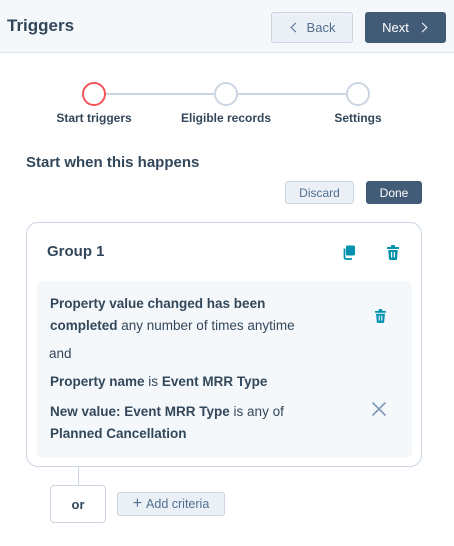 The height and width of the screenshot is (546, 454). What do you see at coordinates (357, 118) in the screenshot?
I see `step-label-settings: Settings` at bounding box center [357, 118].